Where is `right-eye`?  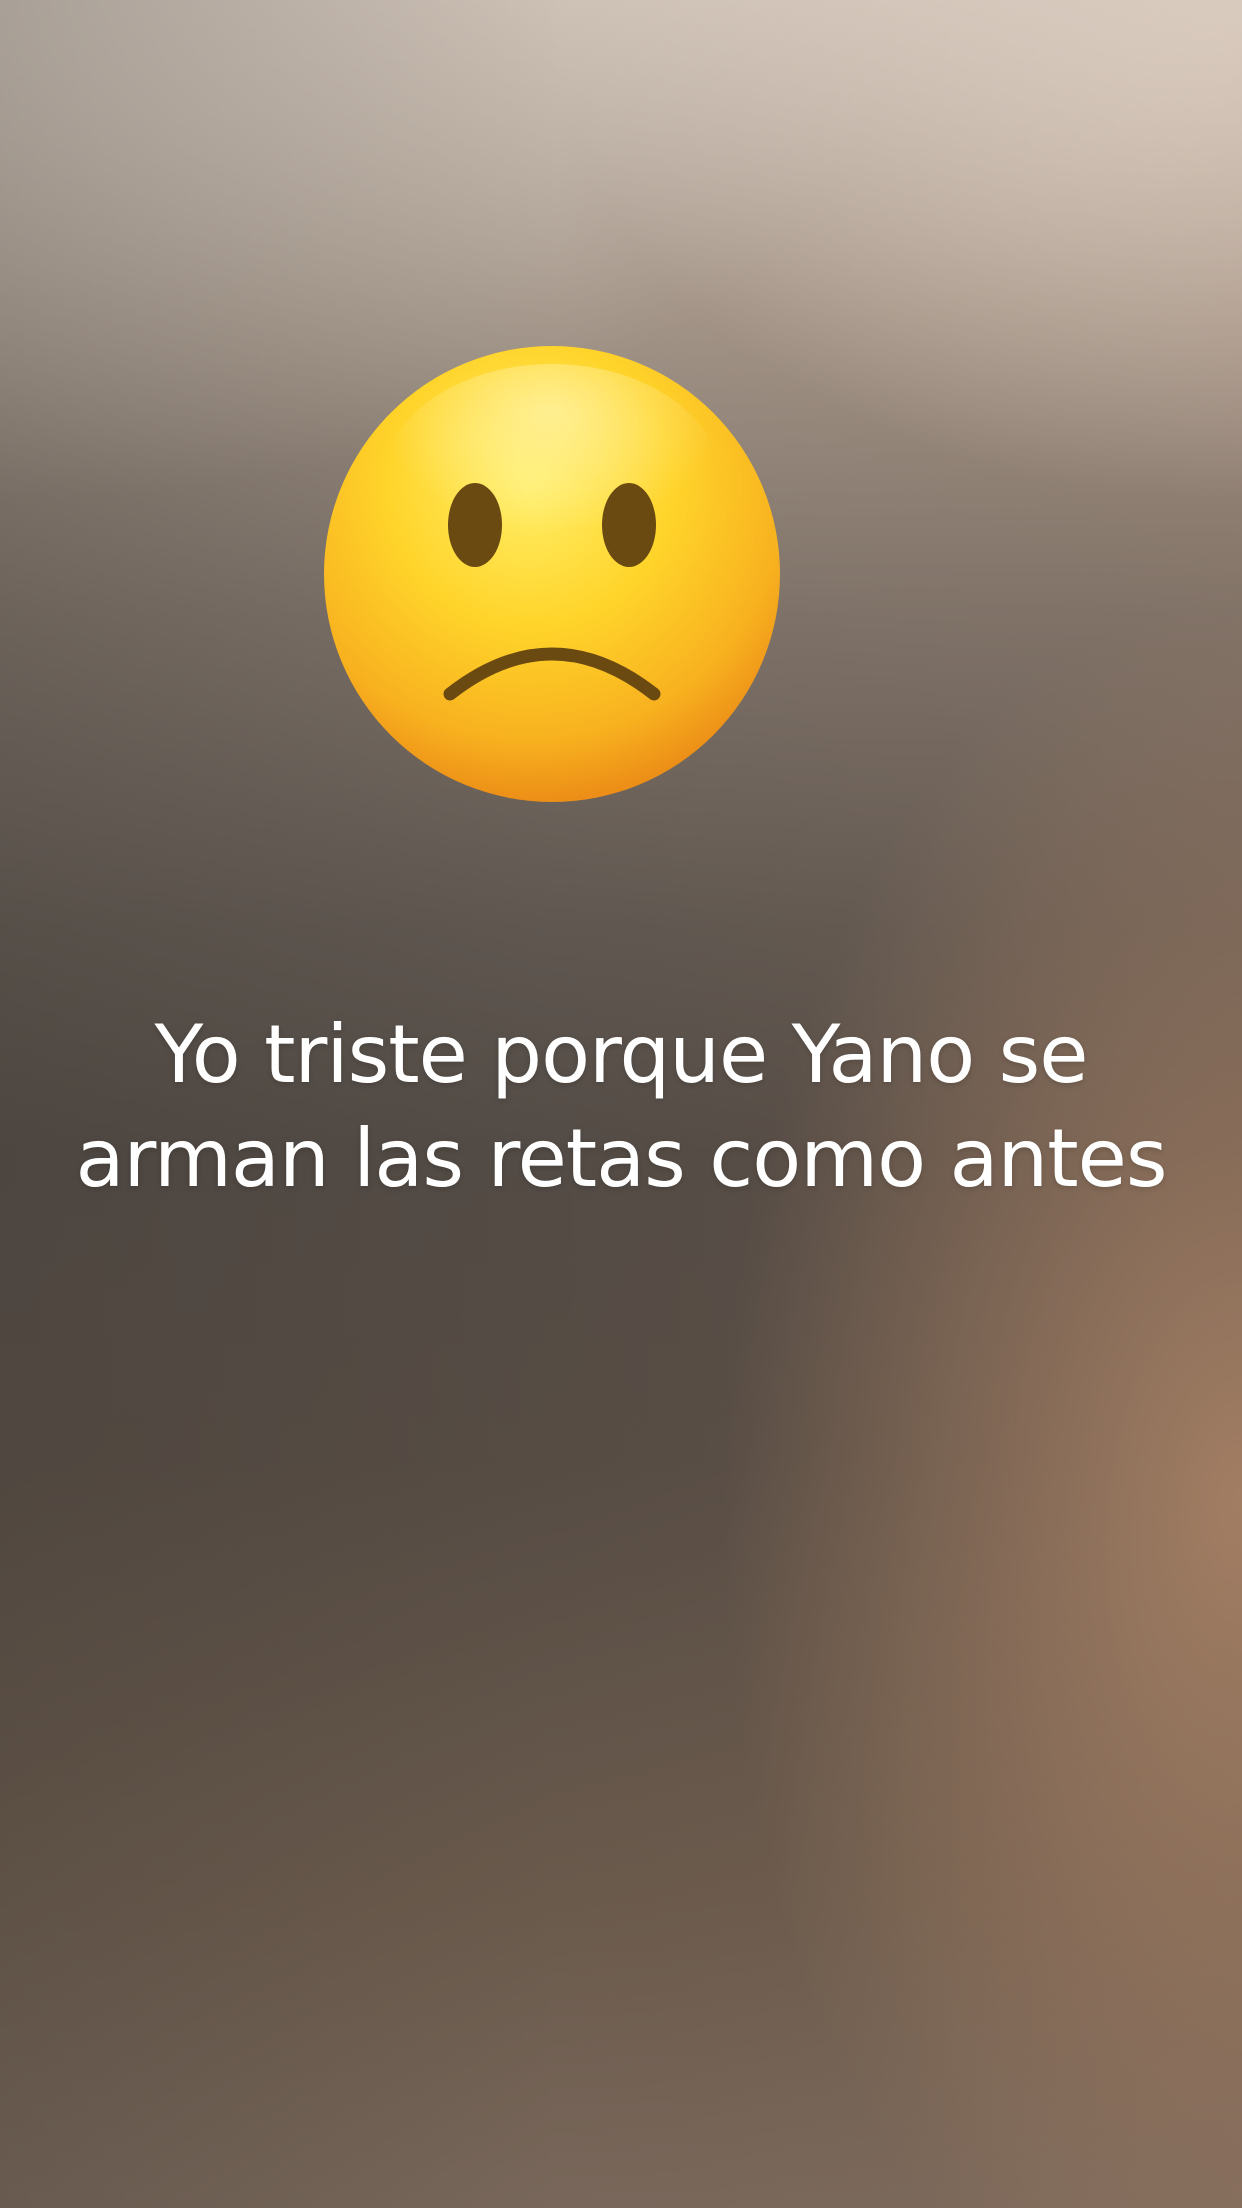 right-eye is located at coordinates (629, 525).